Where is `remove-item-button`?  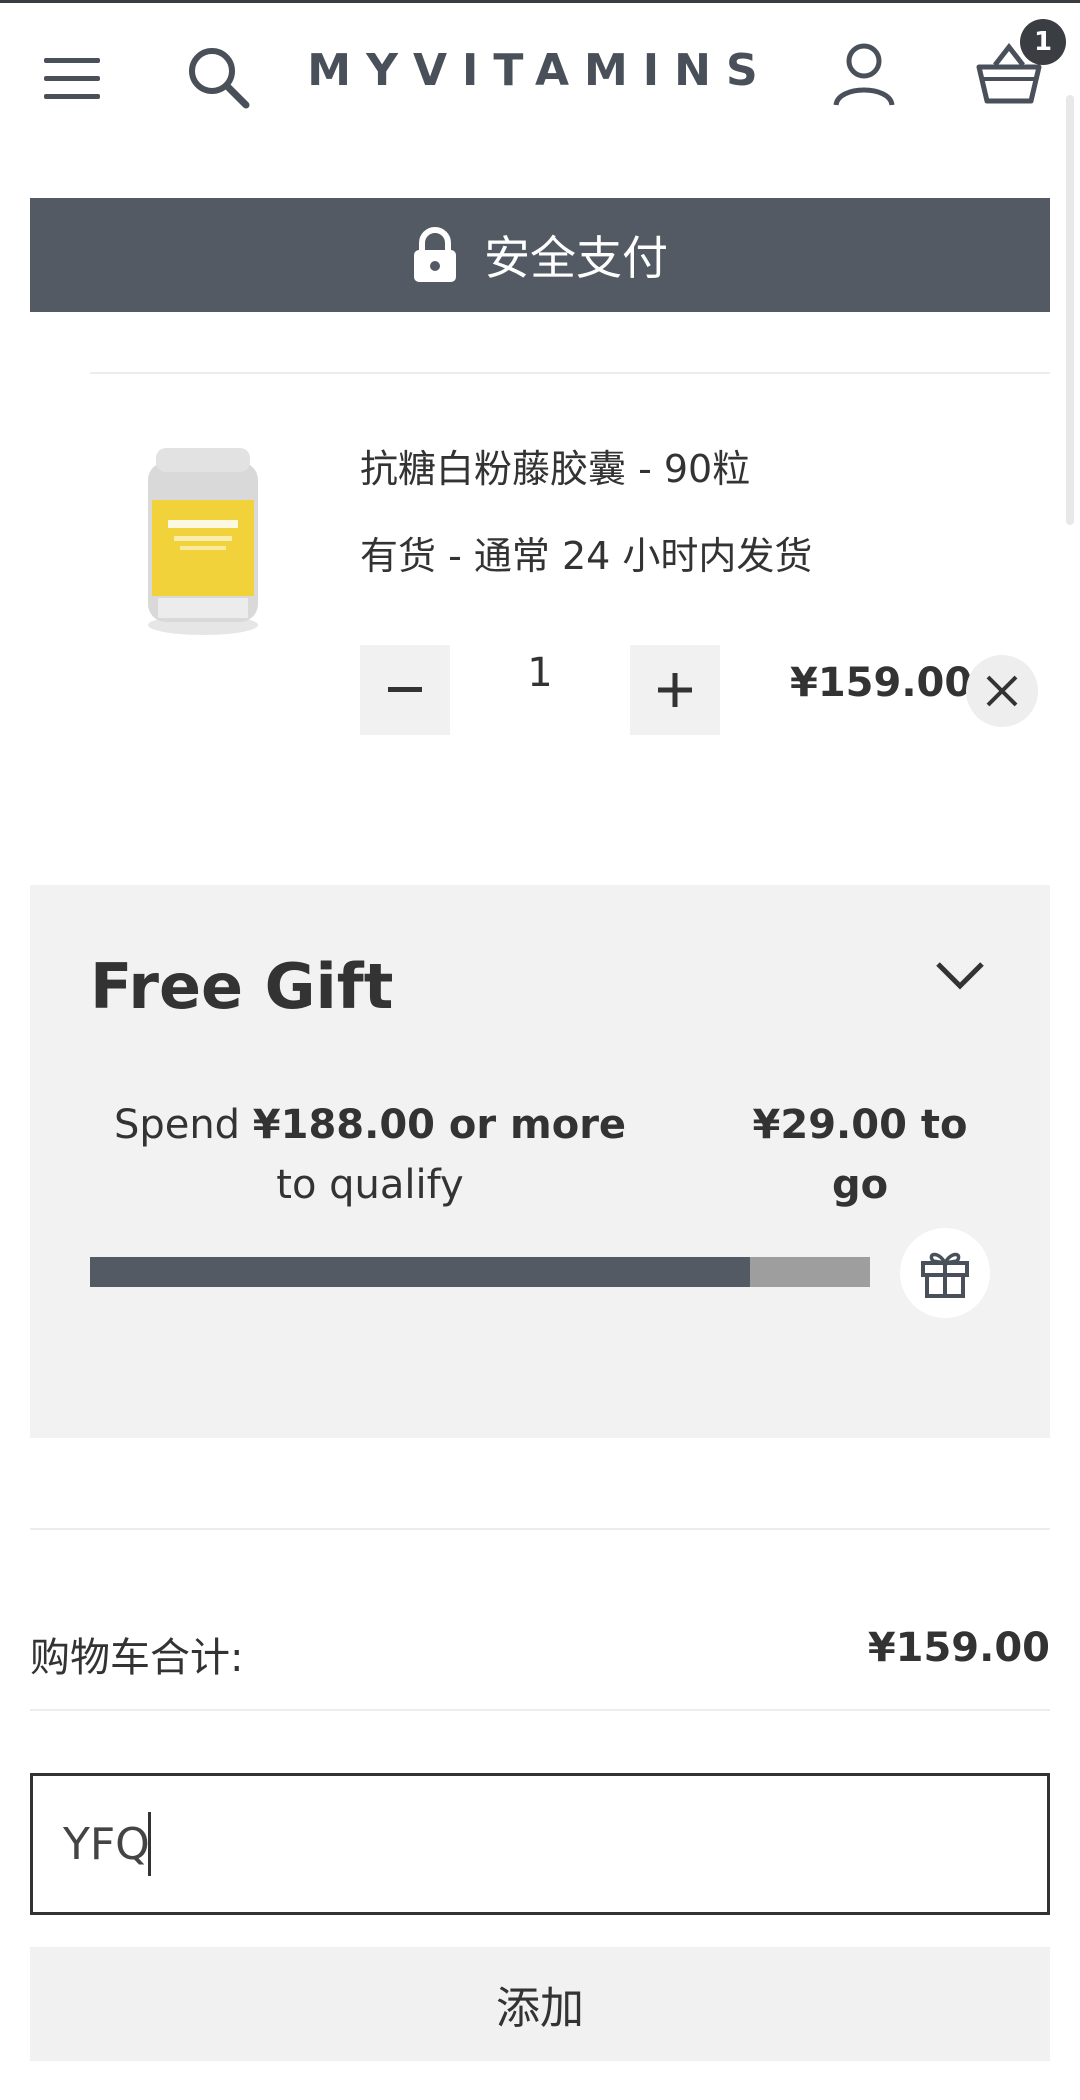 remove-item-button is located at coordinates (1002, 691).